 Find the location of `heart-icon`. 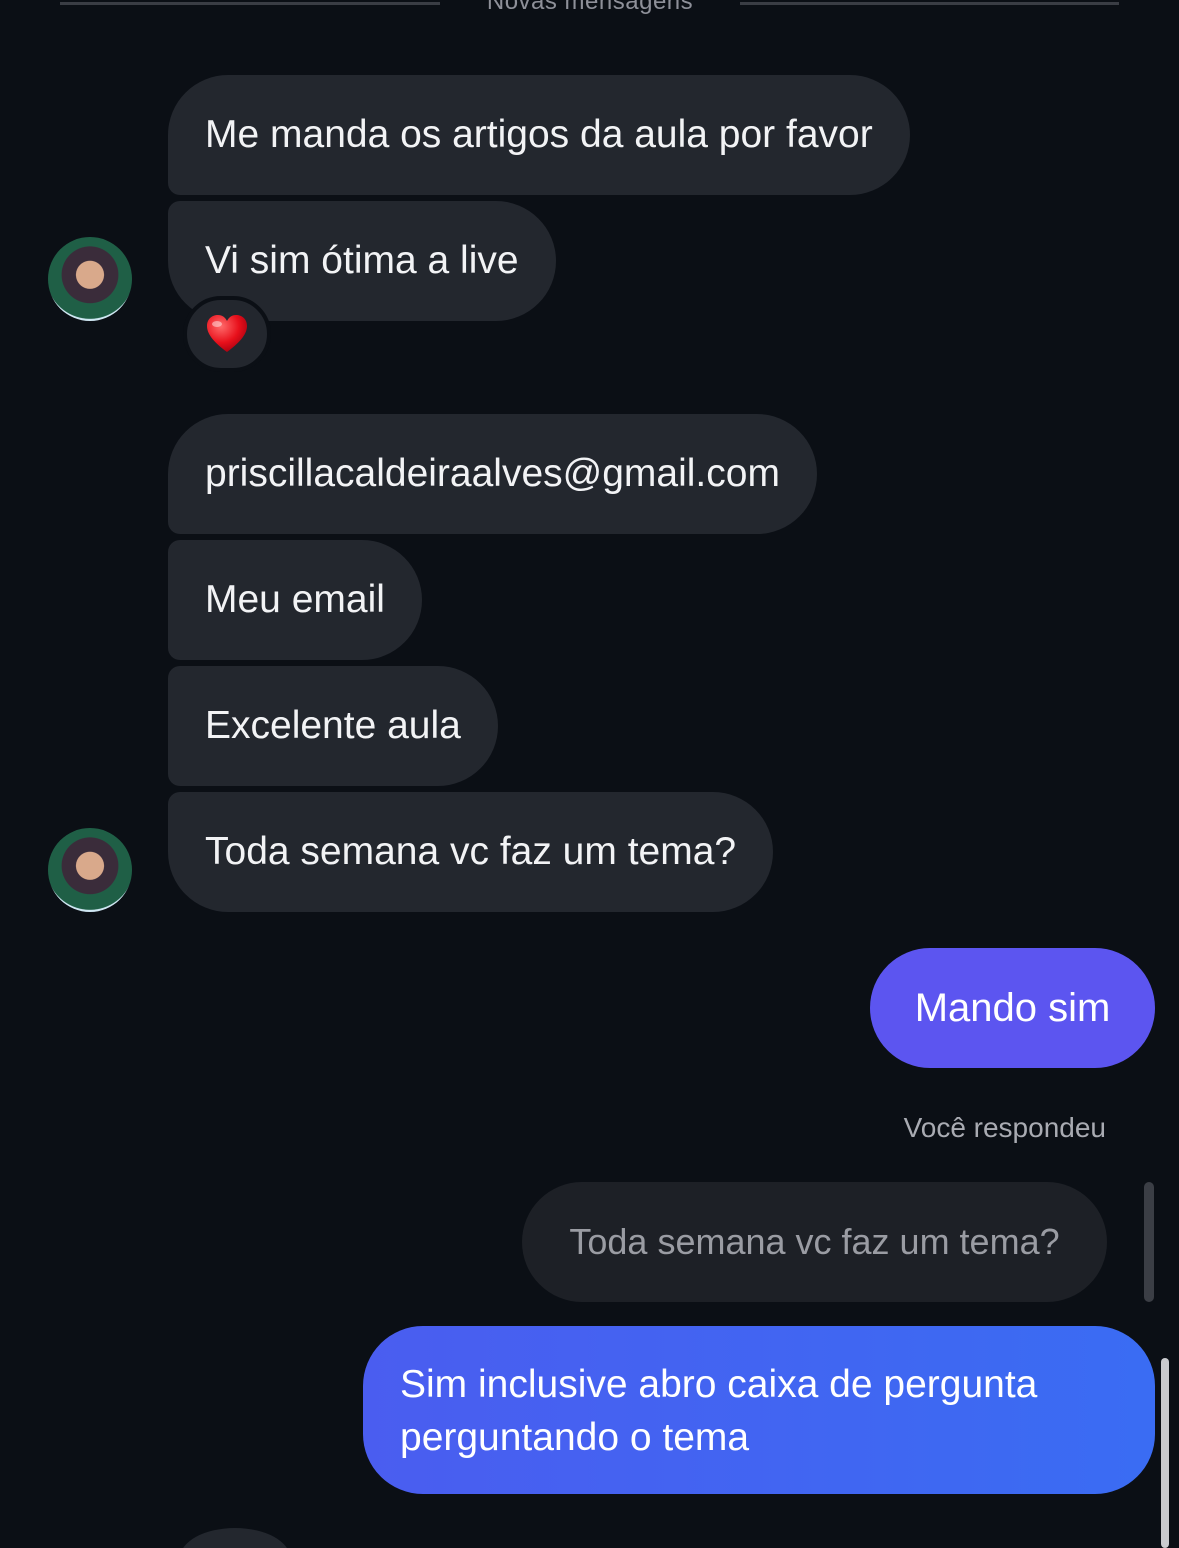

heart-icon is located at coordinates (227, 333).